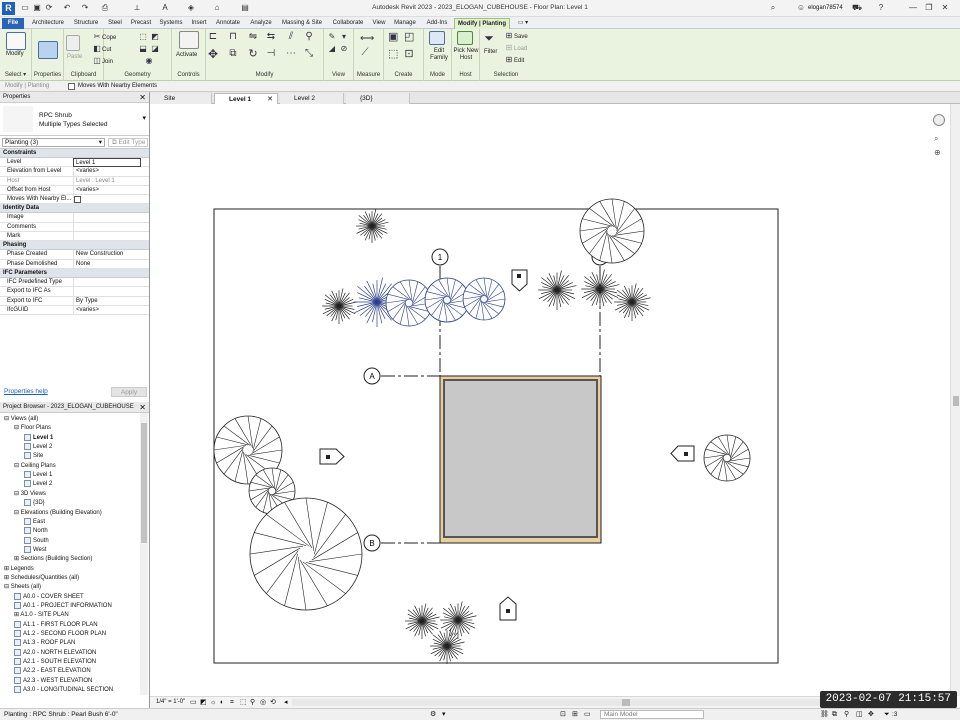 This screenshot has width=960, height=720. Describe the element at coordinates (38, 437) in the screenshot. I see `browser-item: Level 1` at that location.